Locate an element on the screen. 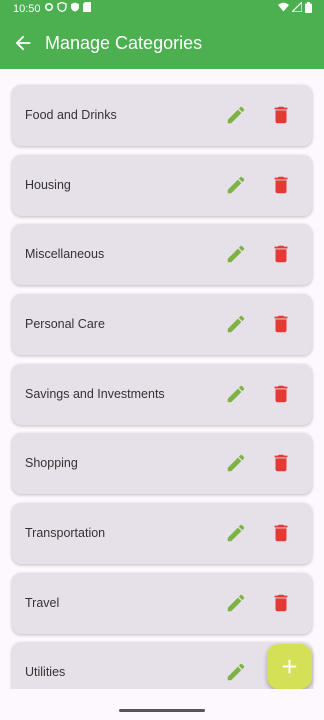  signal-icon is located at coordinates (297, 7).